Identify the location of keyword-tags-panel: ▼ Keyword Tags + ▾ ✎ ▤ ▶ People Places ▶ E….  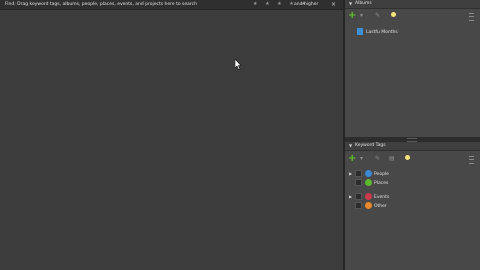
(412, 206).